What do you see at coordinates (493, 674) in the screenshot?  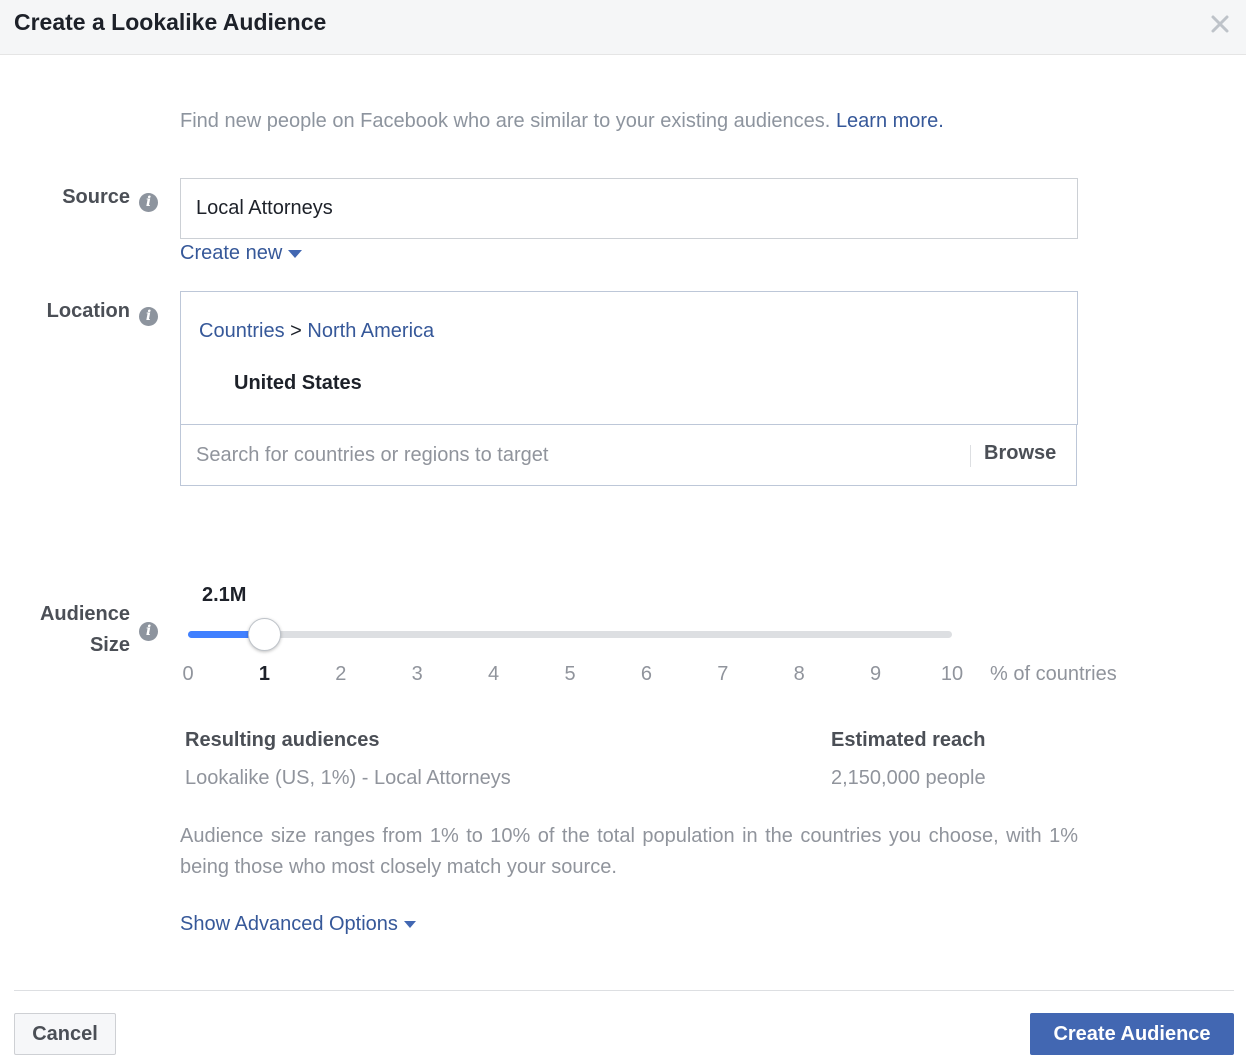 I see `slider-tick-4: 4` at bounding box center [493, 674].